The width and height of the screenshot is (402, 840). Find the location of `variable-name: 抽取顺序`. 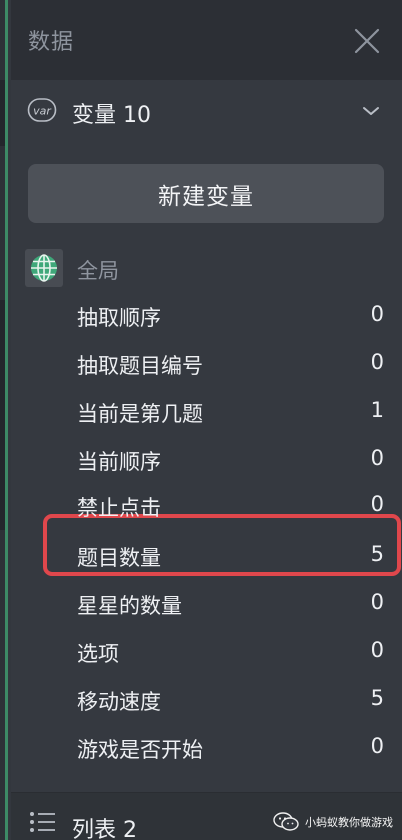

variable-name: 抽取顺序 is located at coordinates (119, 318).